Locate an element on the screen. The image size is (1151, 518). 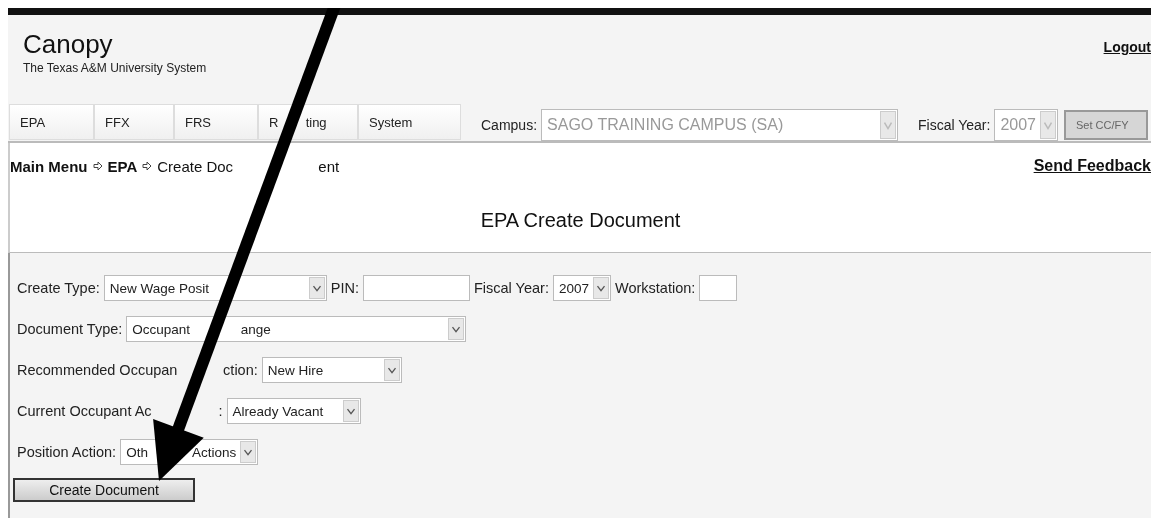
dropdown: 2007 is located at coordinates (581, 288).